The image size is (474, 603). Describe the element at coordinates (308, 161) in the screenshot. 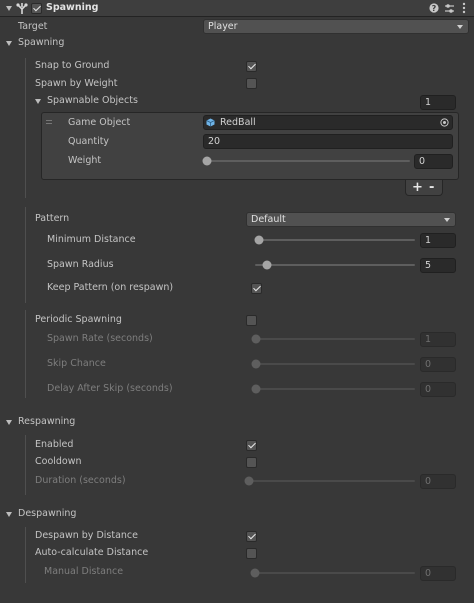

I see `weight-slider-track` at that location.